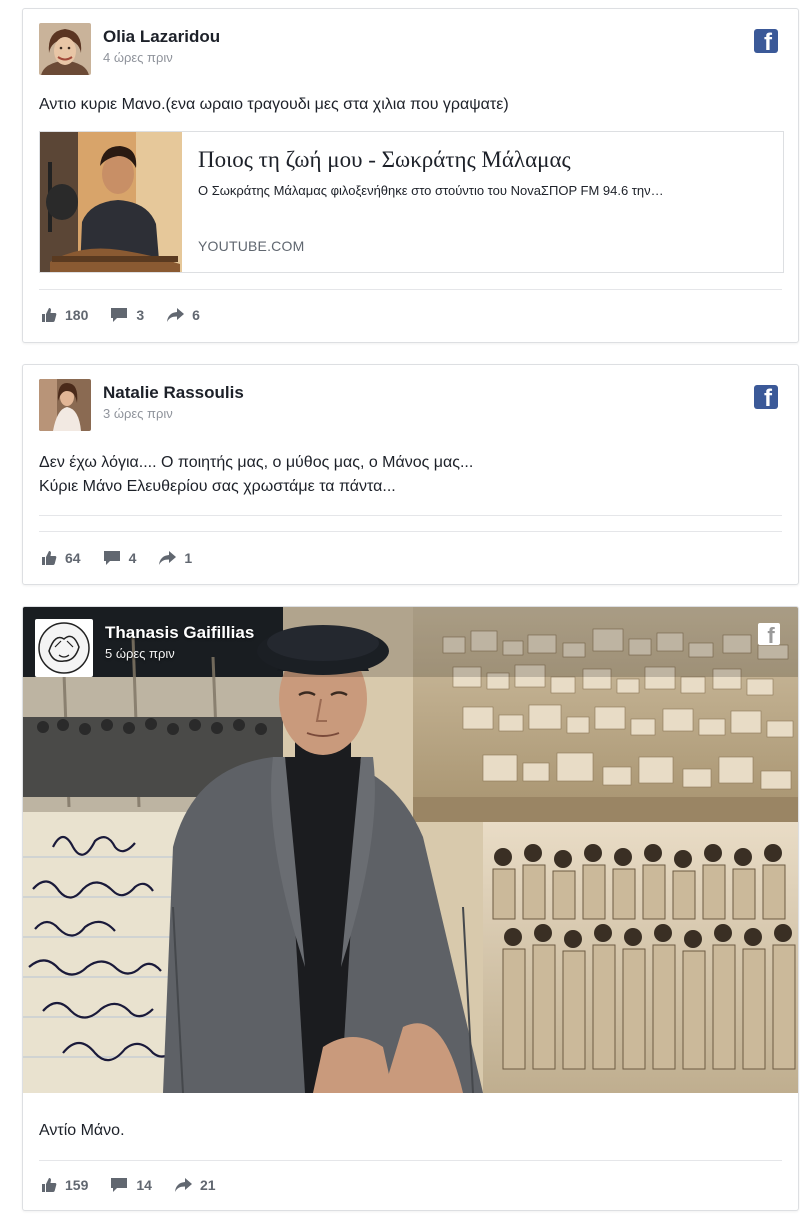 This screenshot has width=800, height=1224. What do you see at coordinates (131, 1185) in the screenshot?
I see `comment-count: 14` at bounding box center [131, 1185].